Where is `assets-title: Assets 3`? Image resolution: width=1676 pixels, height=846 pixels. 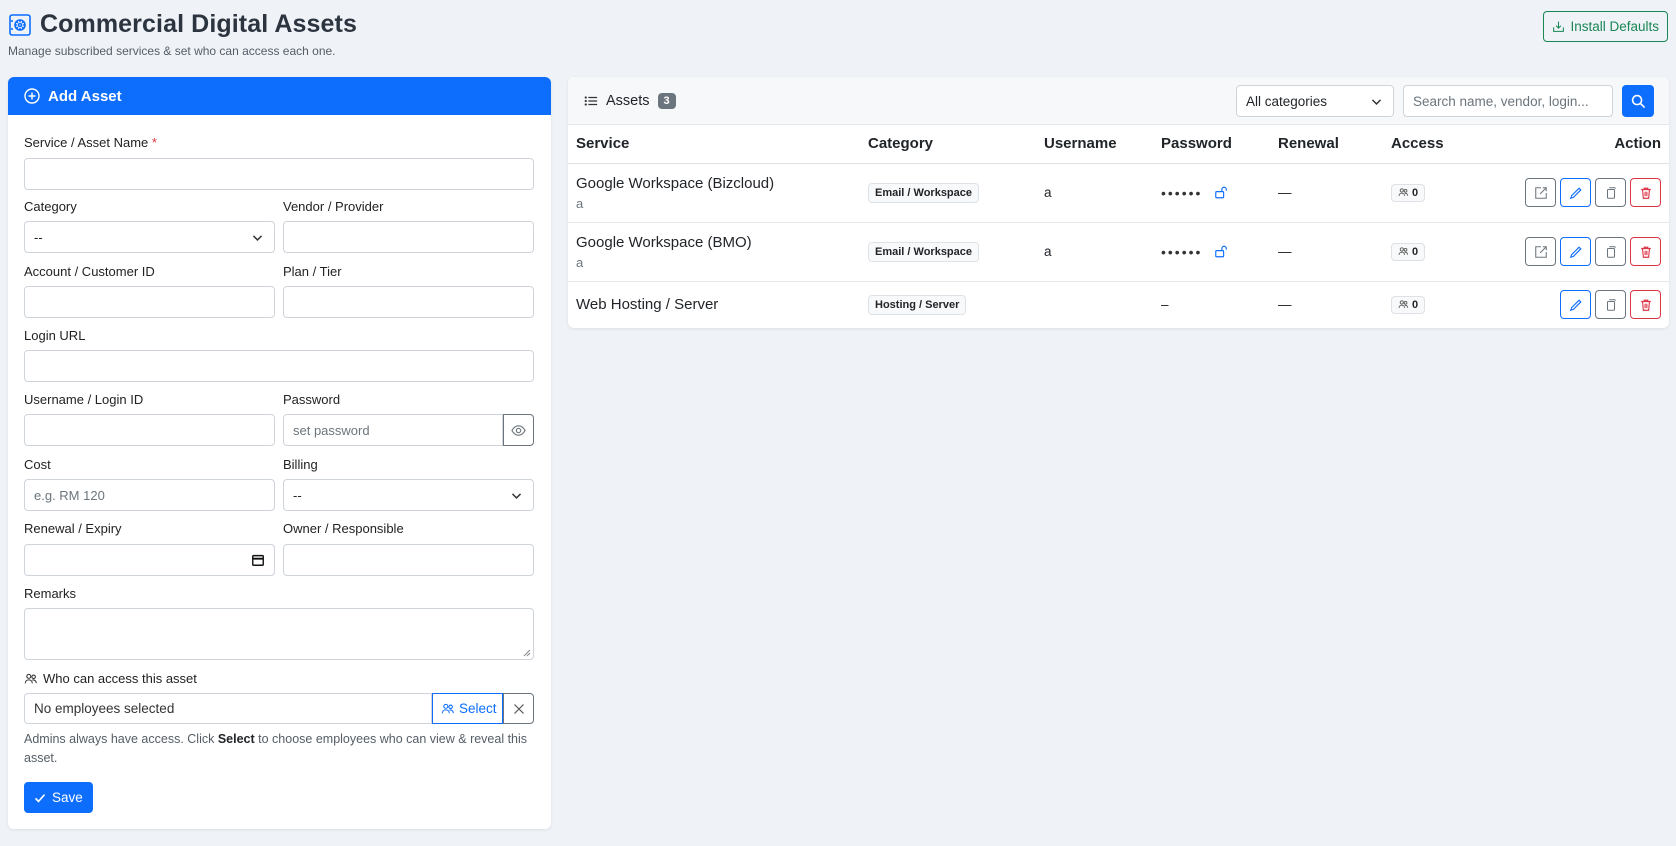
assets-title: Assets 3 is located at coordinates (630, 100).